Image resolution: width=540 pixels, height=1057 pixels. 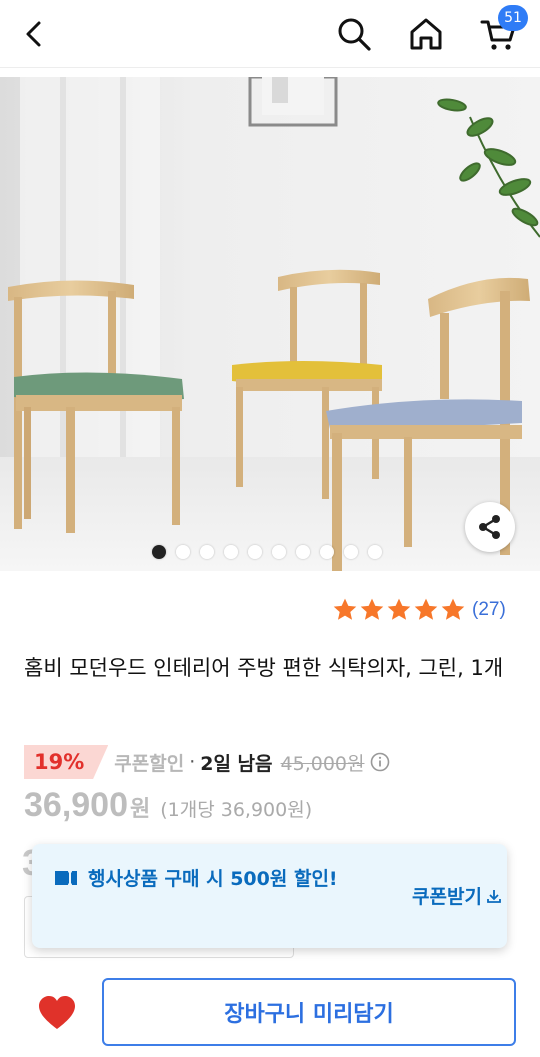 I want to click on sale-price: 36,900, so click(x=76, y=805).